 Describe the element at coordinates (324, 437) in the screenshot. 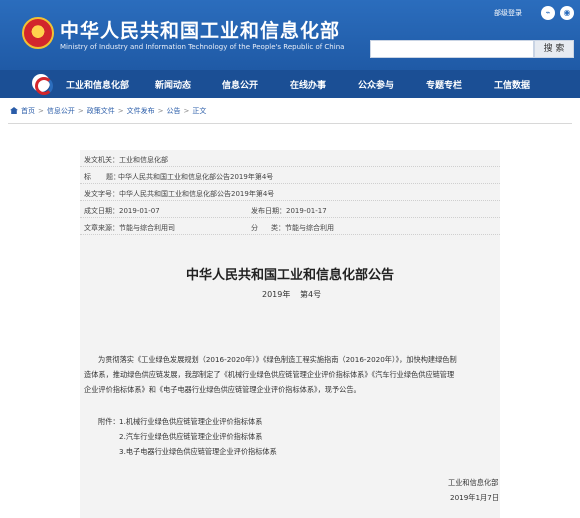

I see `attachment-item: 2.汽车行业绿色供应链管理企业评价指标体系` at that location.